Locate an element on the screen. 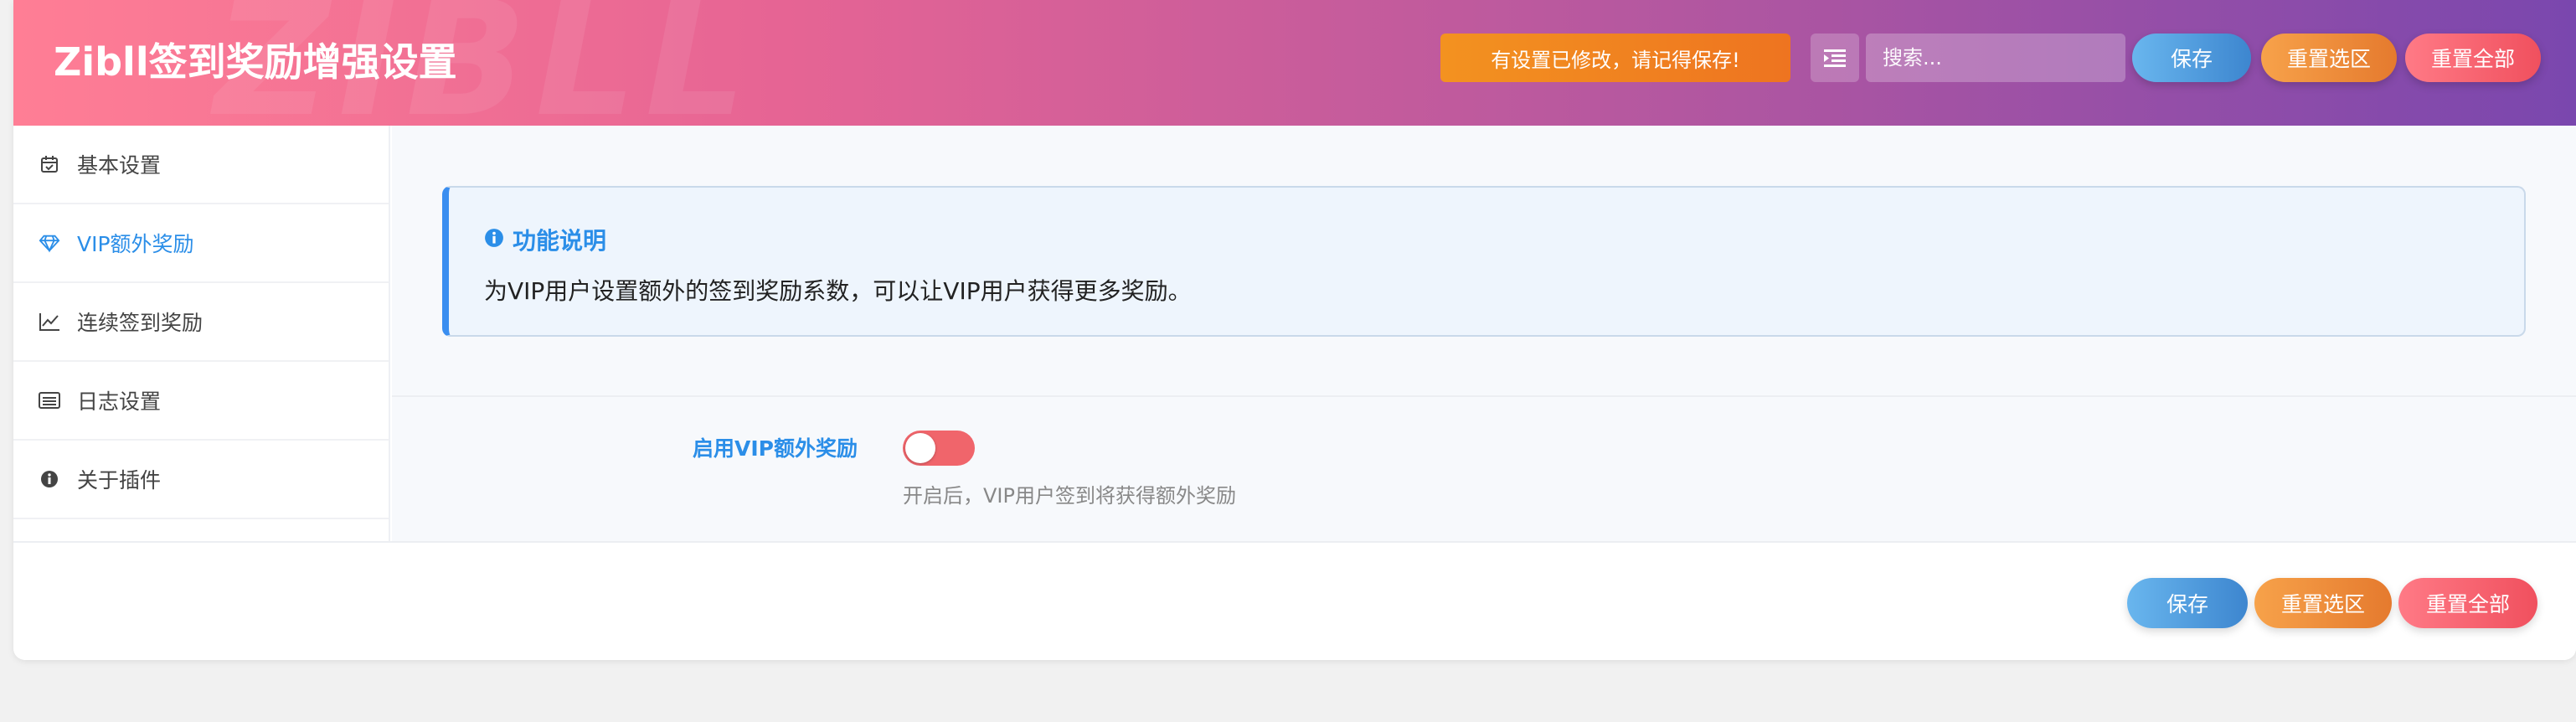 The height and width of the screenshot is (722, 2576). sidebar-item-label: 连续签到奖励 is located at coordinates (140, 323).